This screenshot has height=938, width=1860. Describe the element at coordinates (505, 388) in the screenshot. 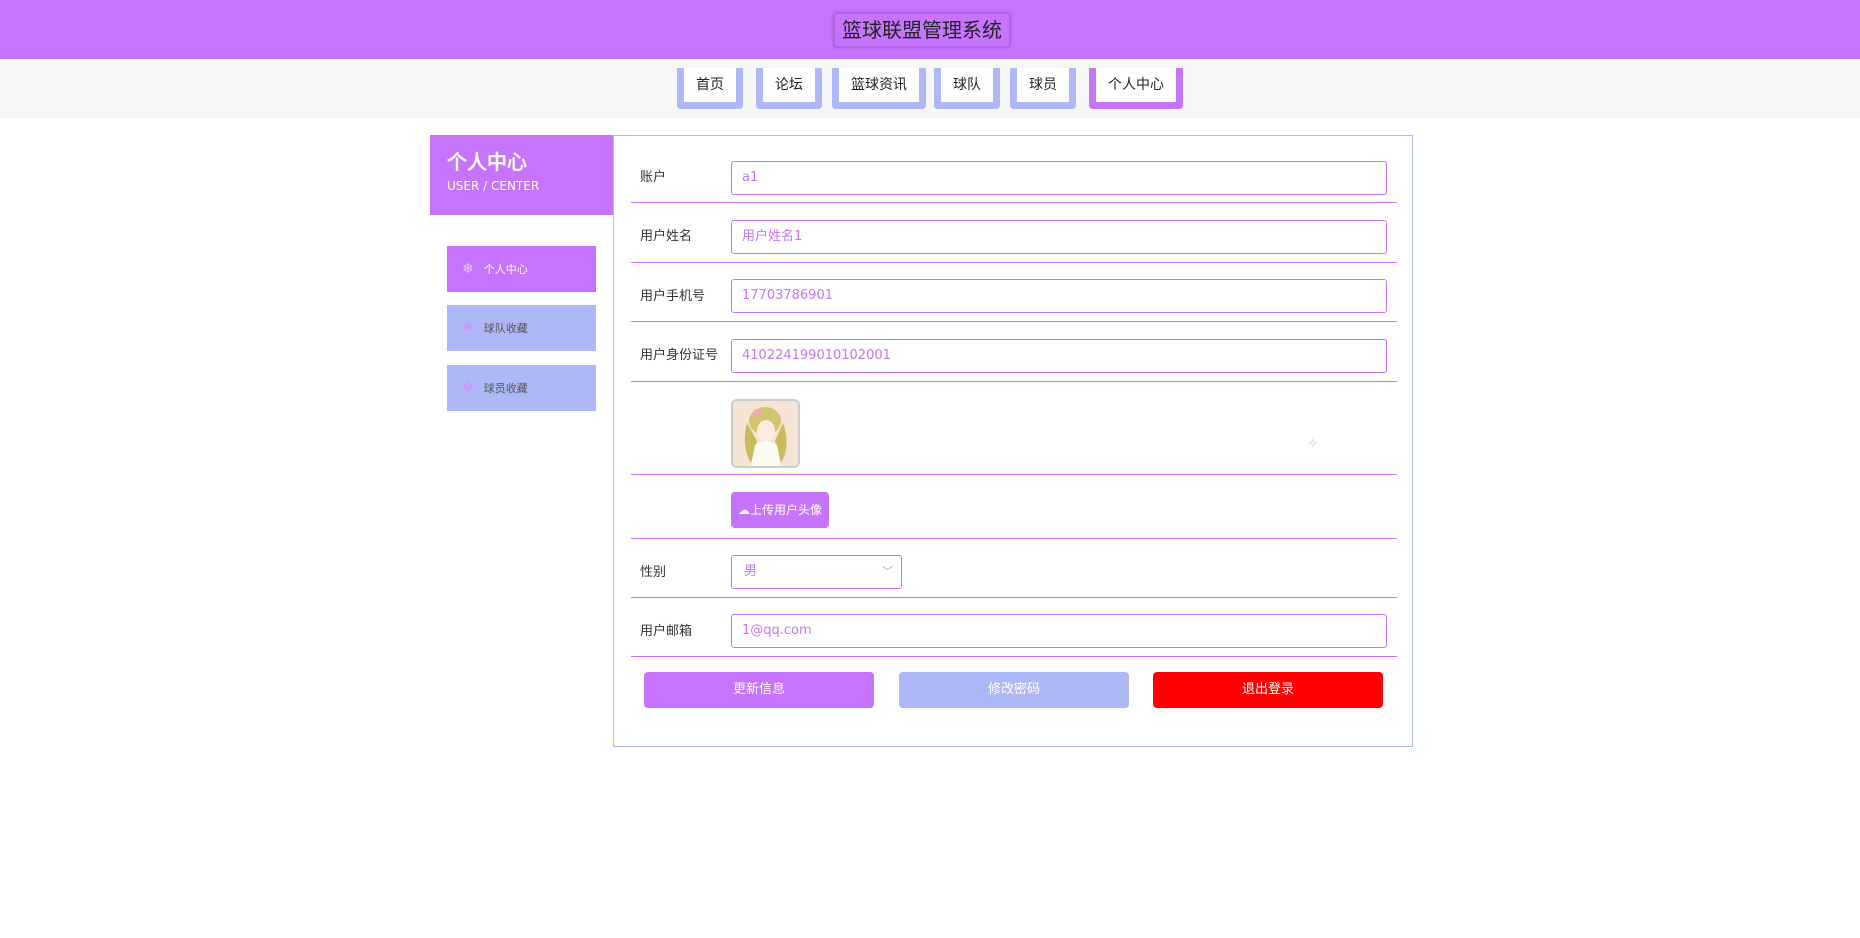

I see `sidebar-item-label: 球员收藏` at that location.